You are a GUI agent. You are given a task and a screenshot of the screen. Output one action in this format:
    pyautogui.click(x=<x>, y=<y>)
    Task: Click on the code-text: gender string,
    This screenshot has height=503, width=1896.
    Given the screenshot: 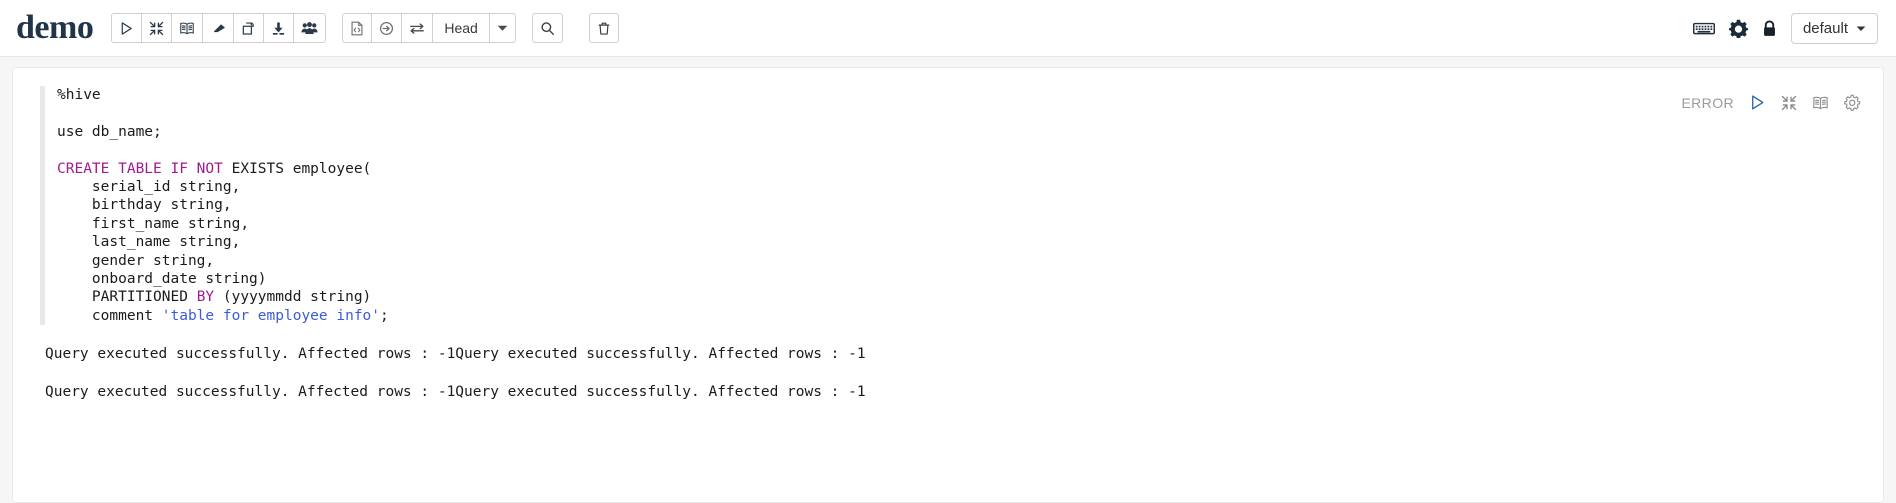 What is the action you would take?
    pyautogui.click(x=136, y=260)
    